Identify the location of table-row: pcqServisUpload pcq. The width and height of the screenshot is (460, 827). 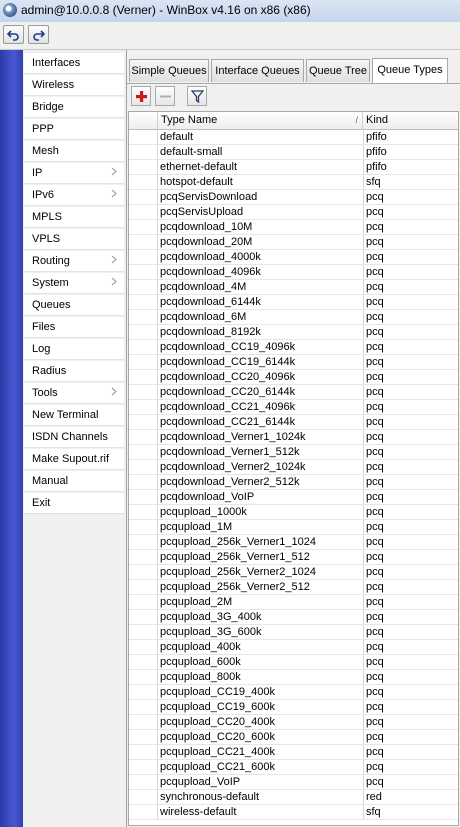
(293, 212).